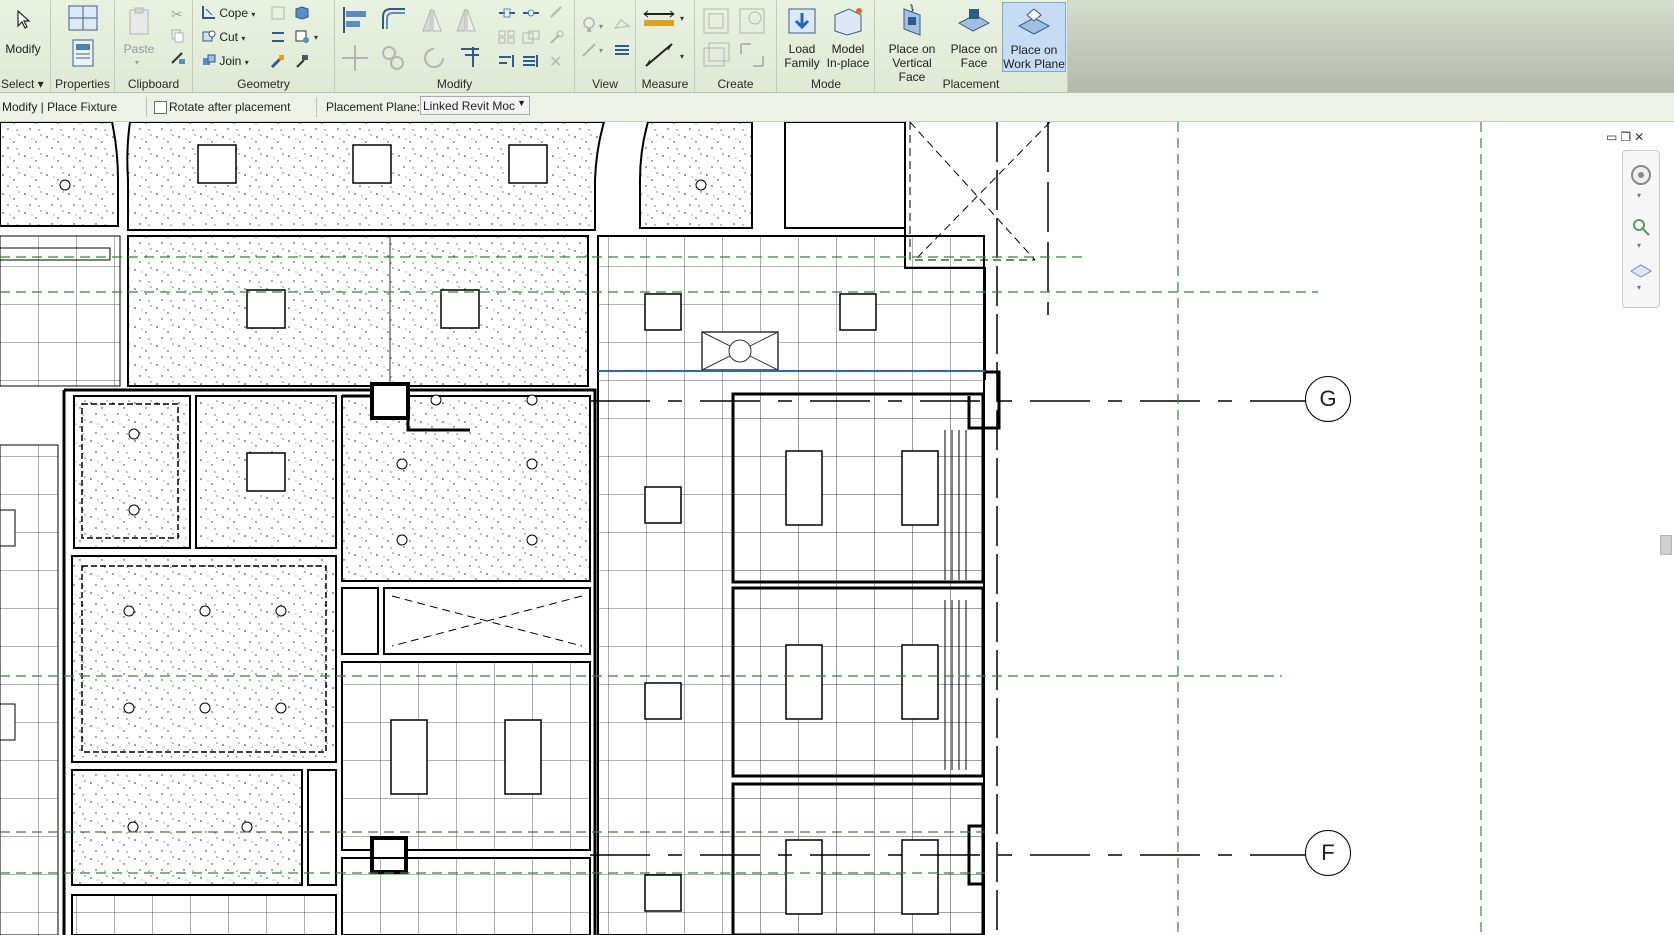 This screenshot has height=935, width=1674. What do you see at coordinates (848, 56) in the screenshot?
I see `model-inplace-label: Model In-place` at bounding box center [848, 56].